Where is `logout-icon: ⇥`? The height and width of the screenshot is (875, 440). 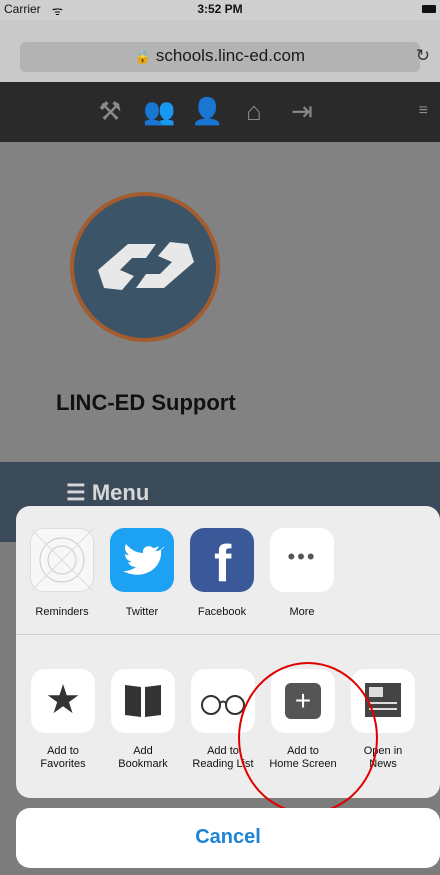
logout-icon: ⇥ is located at coordinates (302, 111).